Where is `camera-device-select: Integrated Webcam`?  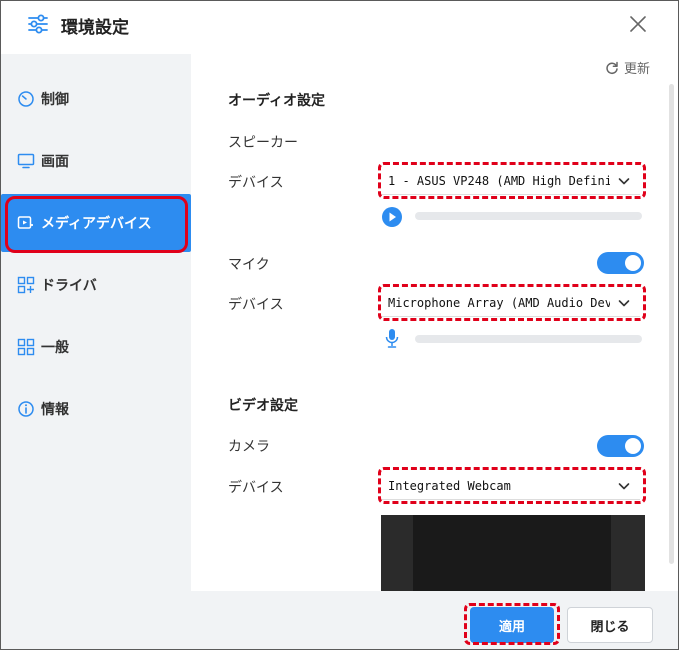
camera-device-select: Integrated Webcam is located at coordinates (511, 486).